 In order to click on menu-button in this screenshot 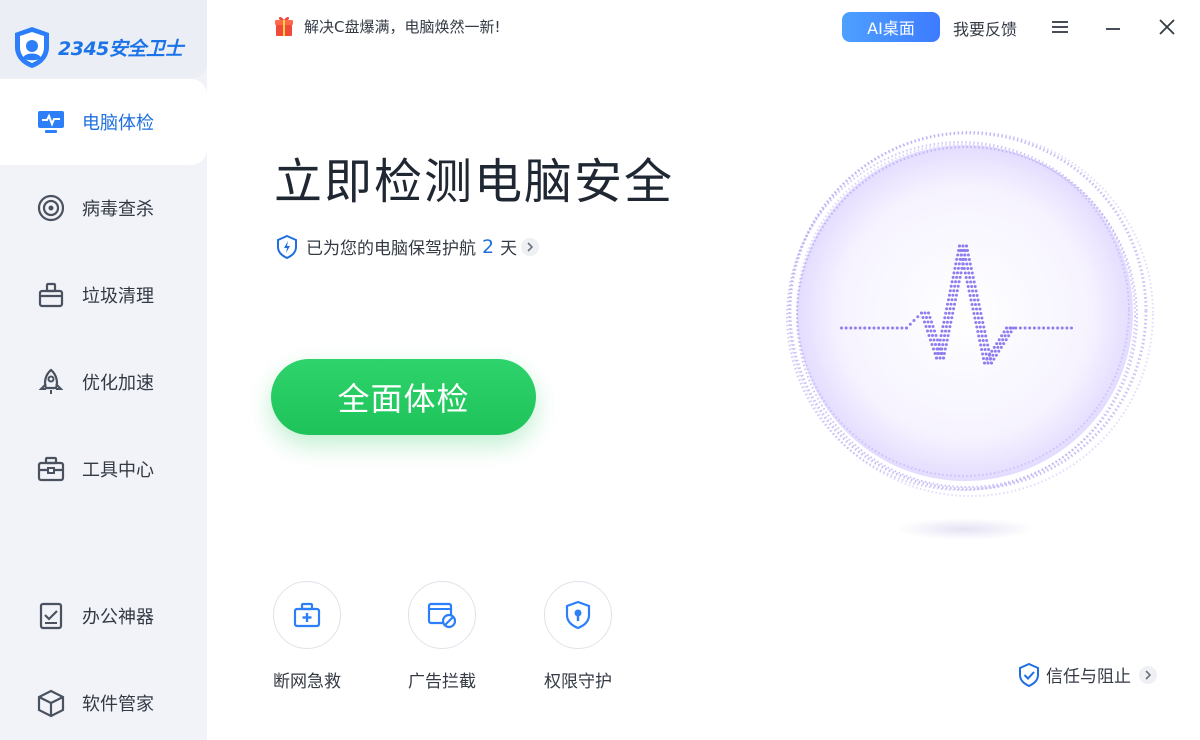, I will do `click(1060, 27)`.